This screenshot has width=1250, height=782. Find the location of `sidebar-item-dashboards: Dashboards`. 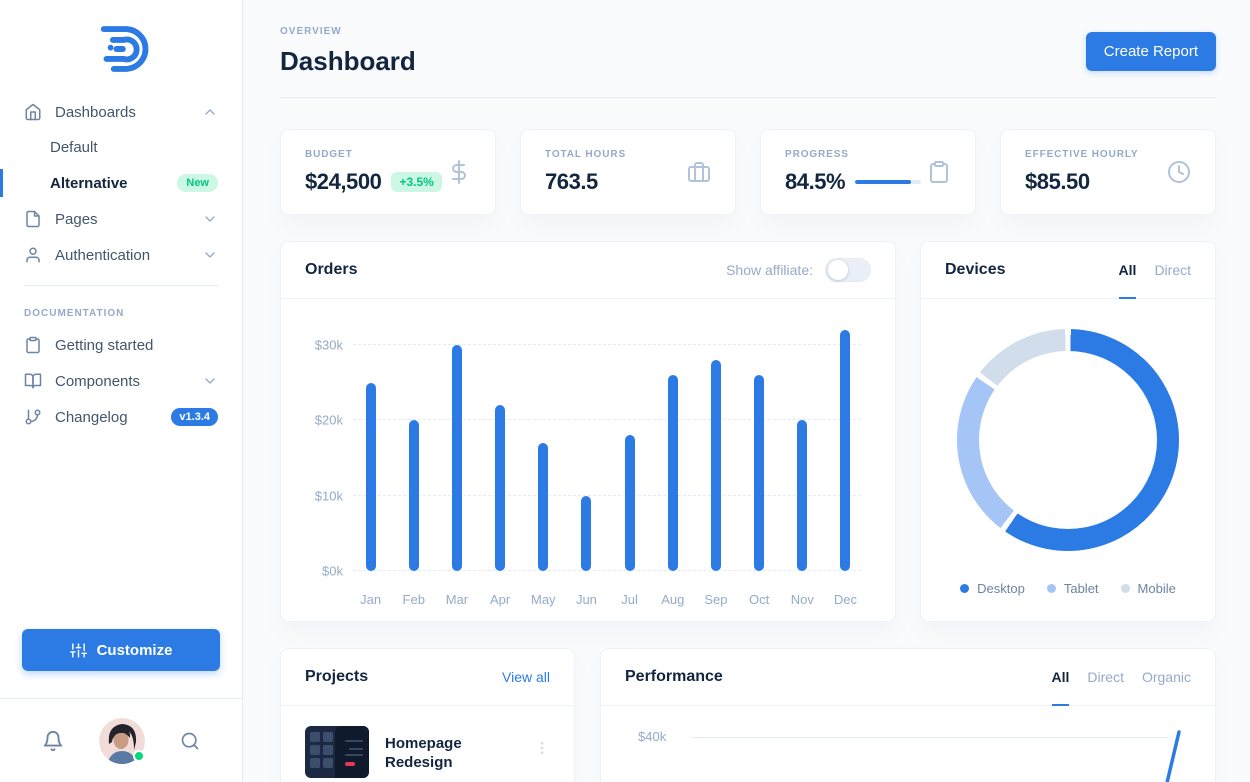

sidebar-item-dashboards: Dashboards is located at coordinates (121, 112).